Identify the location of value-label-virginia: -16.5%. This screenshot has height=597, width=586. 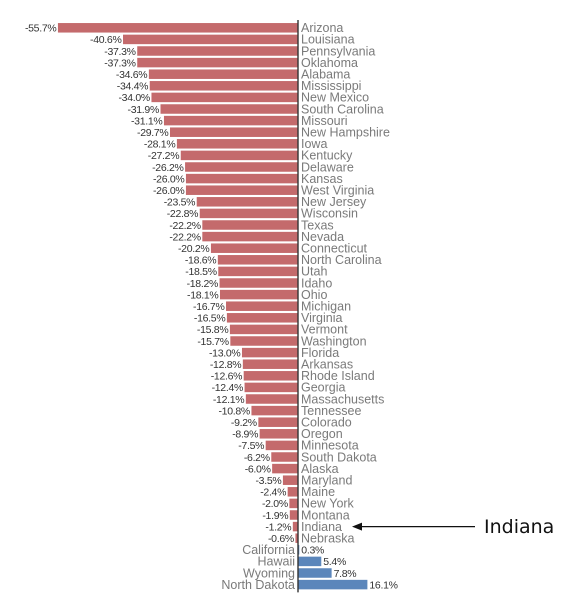
(209, 319).